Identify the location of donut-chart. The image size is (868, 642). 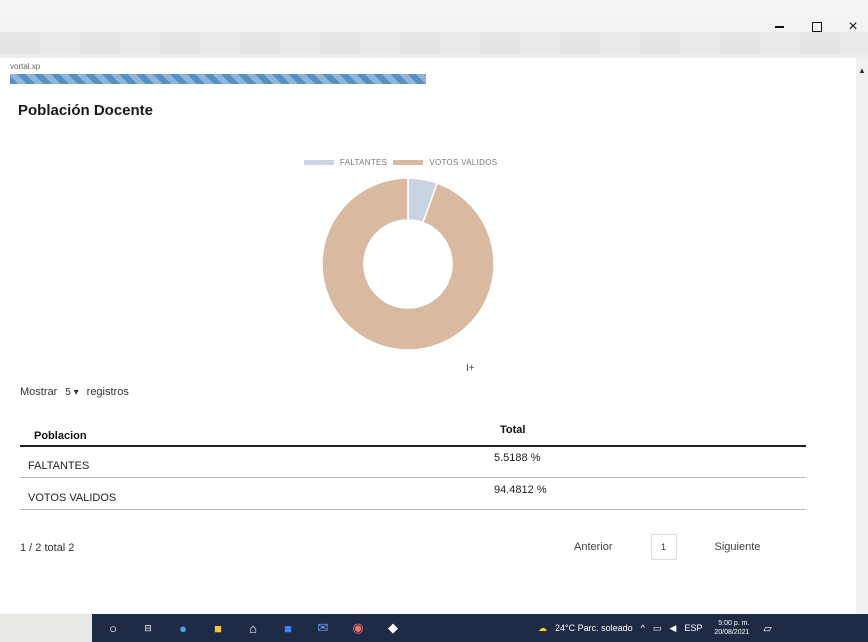
(408, 264).